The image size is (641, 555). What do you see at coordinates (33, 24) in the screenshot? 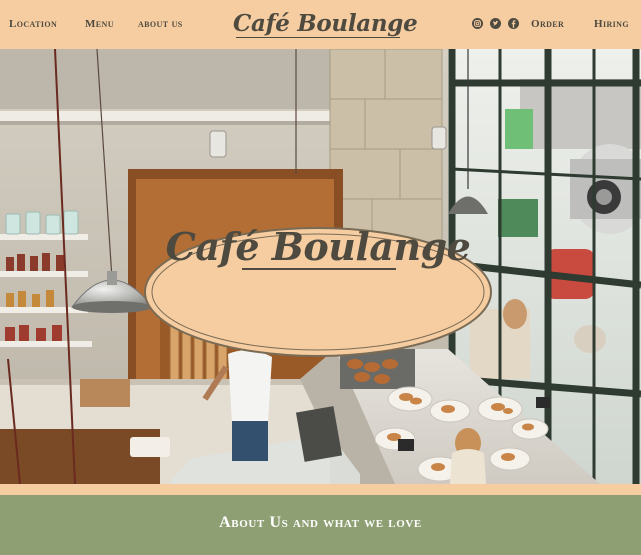
I see `nav-location-link: Location` at bounding box center [33, 24].